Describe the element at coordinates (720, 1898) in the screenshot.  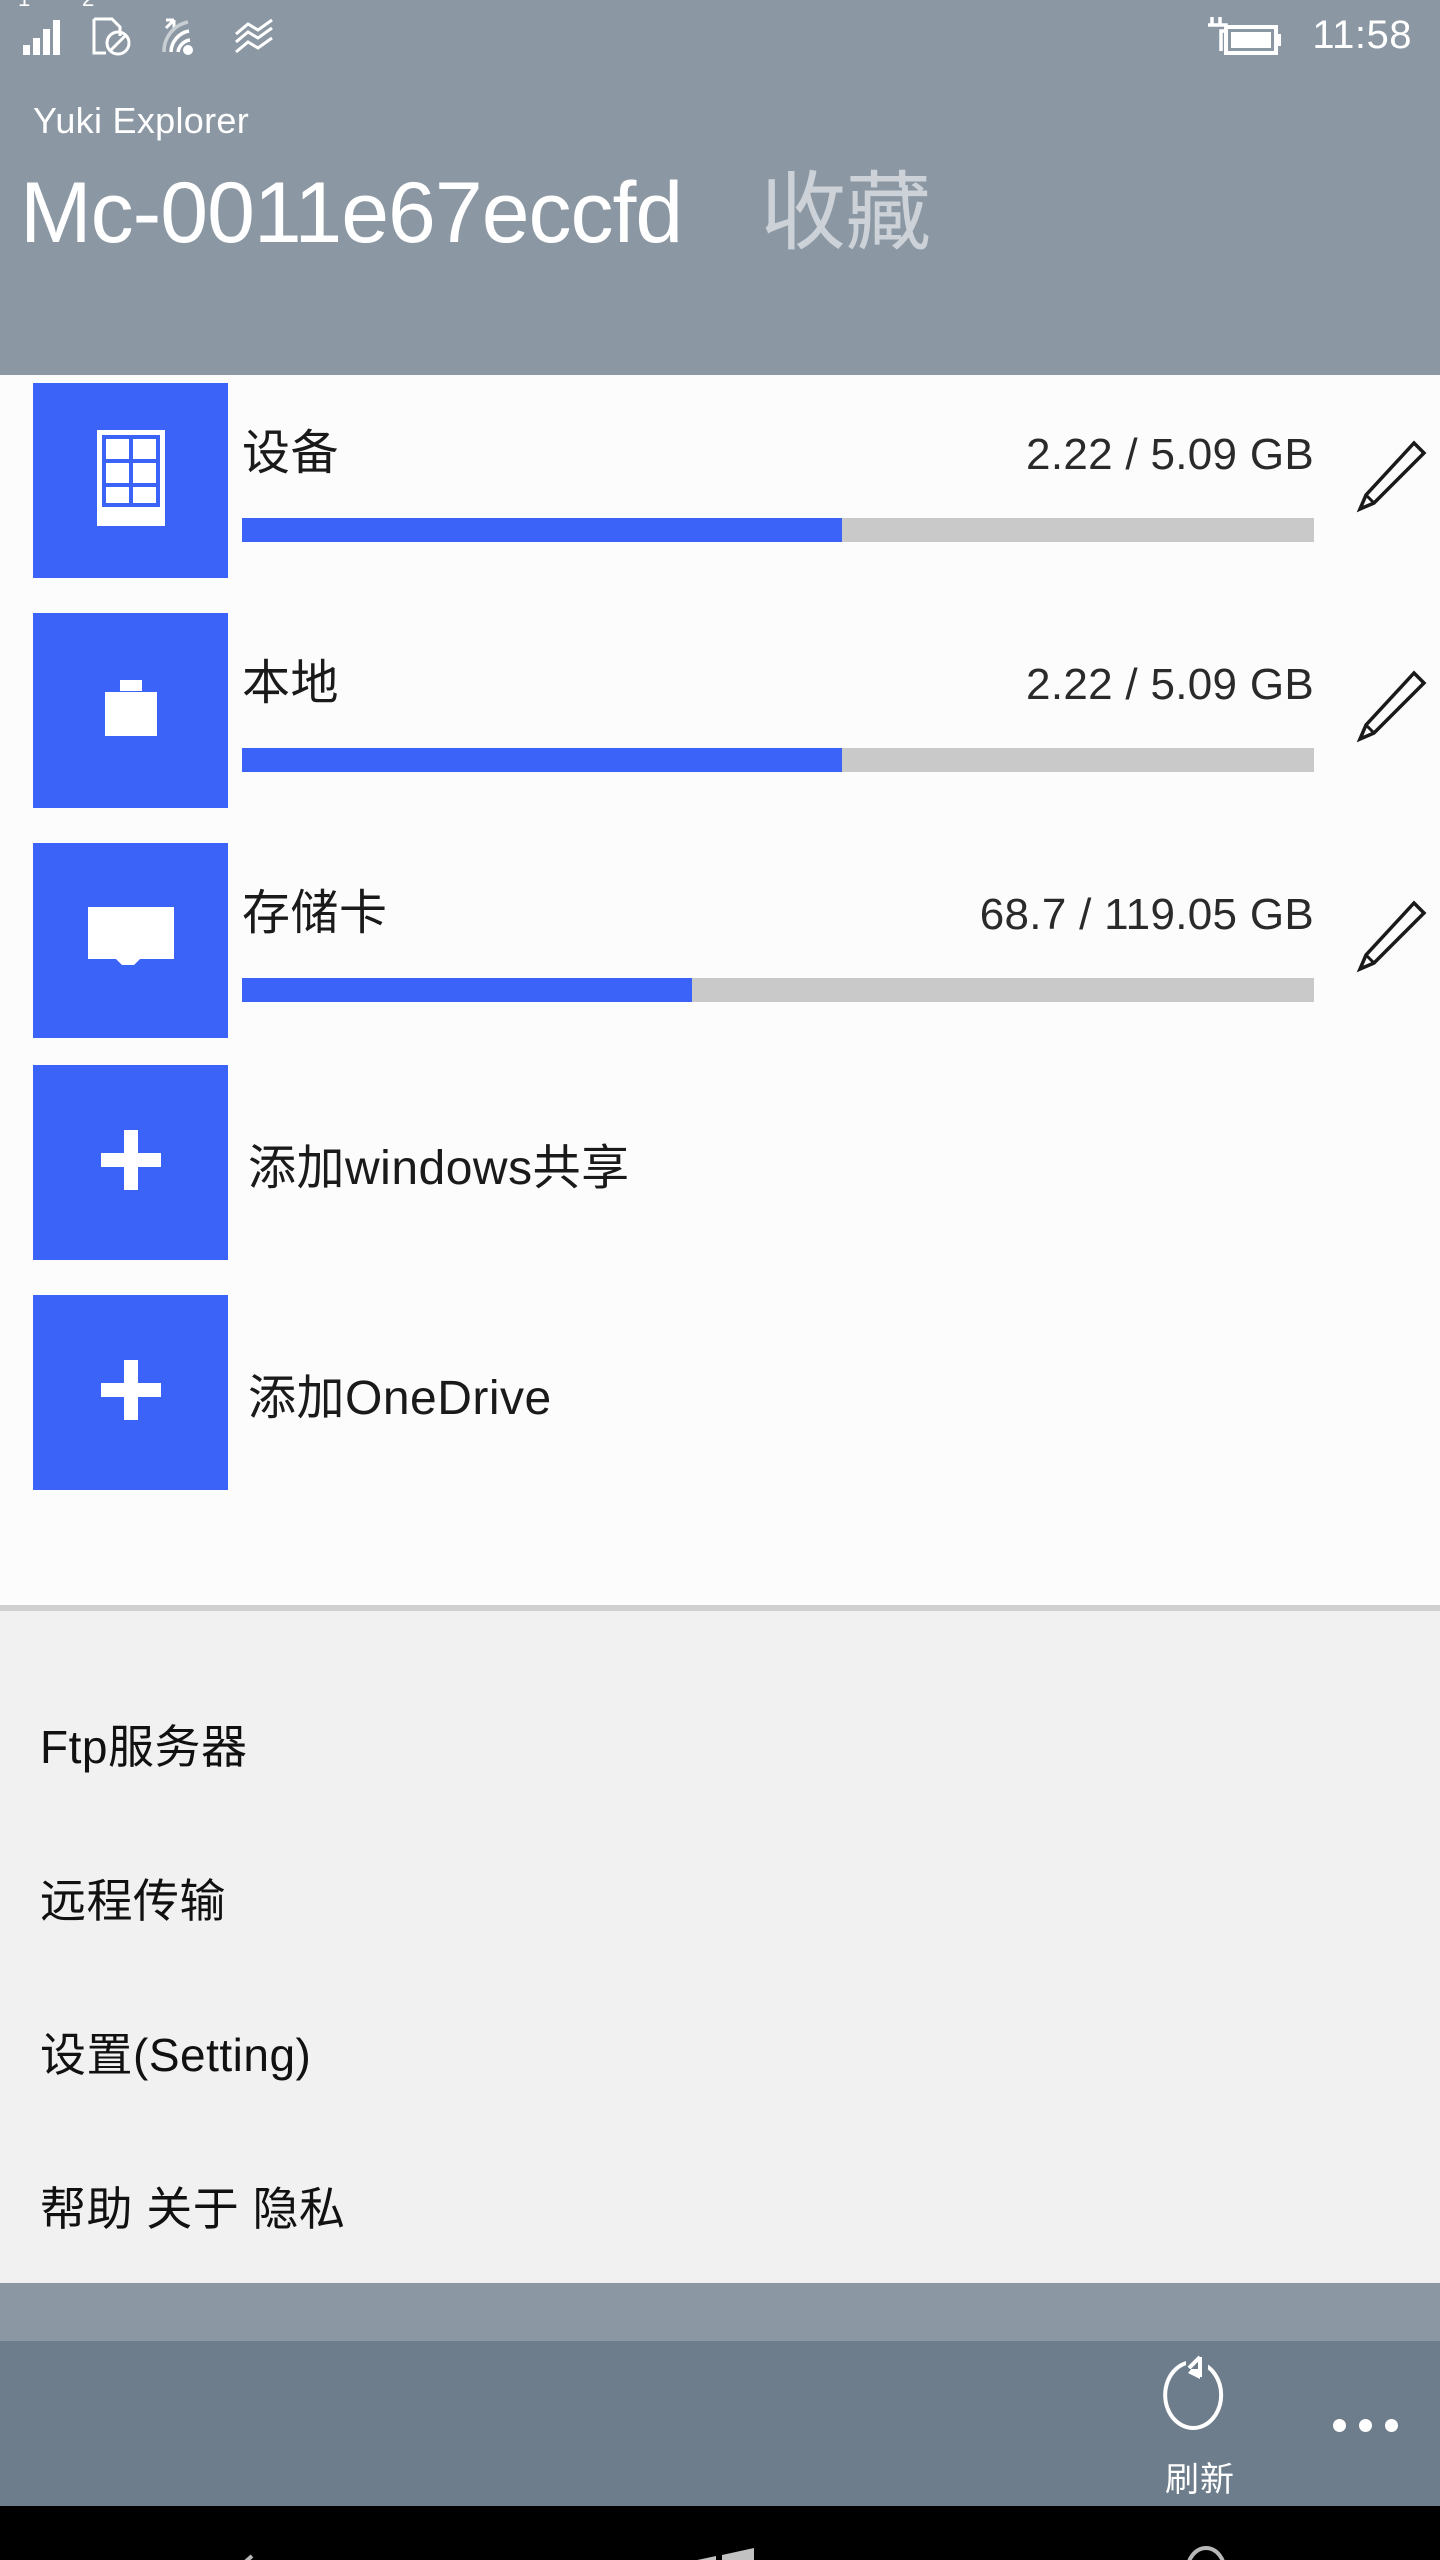
I see `menu-item-remote-transfer: 远程传输` at that location.